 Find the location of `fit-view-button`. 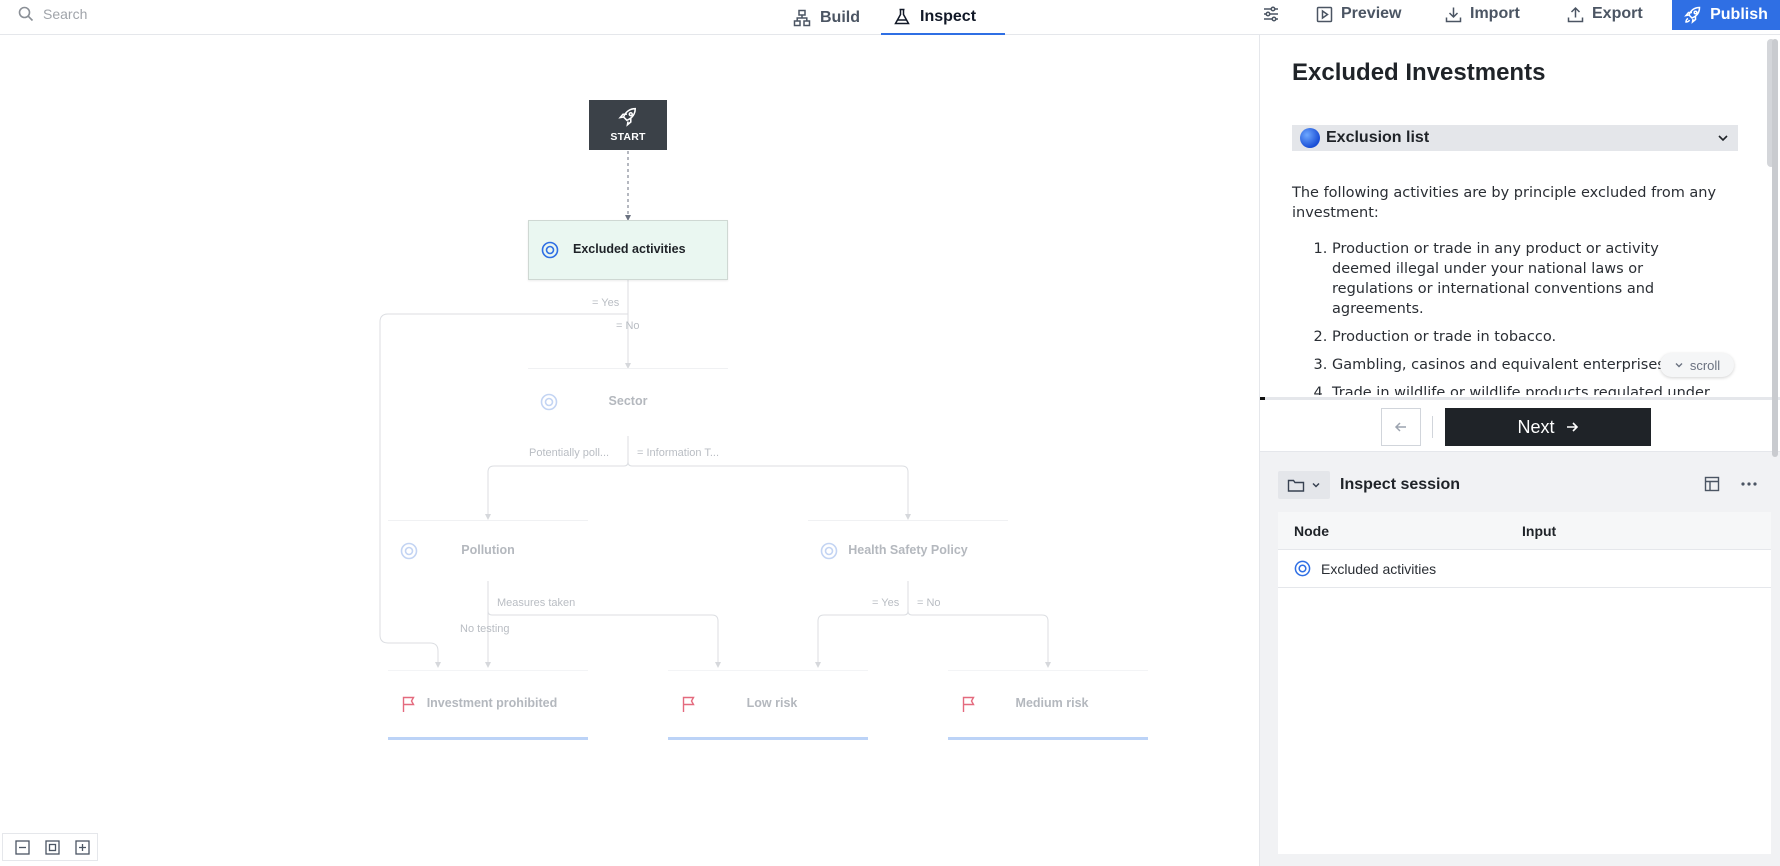

fit-view-button is located at coordinates (52, 847).